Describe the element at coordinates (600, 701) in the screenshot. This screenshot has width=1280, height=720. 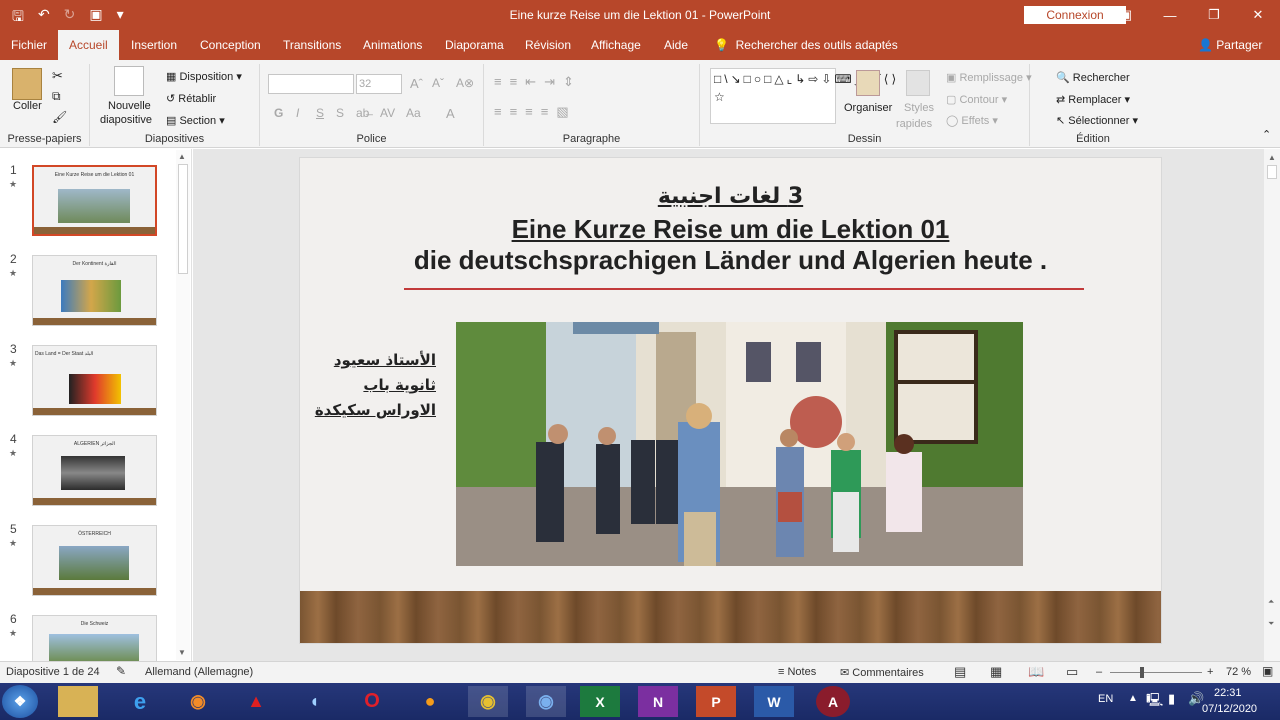
I see `excel-icon: X` at that location.